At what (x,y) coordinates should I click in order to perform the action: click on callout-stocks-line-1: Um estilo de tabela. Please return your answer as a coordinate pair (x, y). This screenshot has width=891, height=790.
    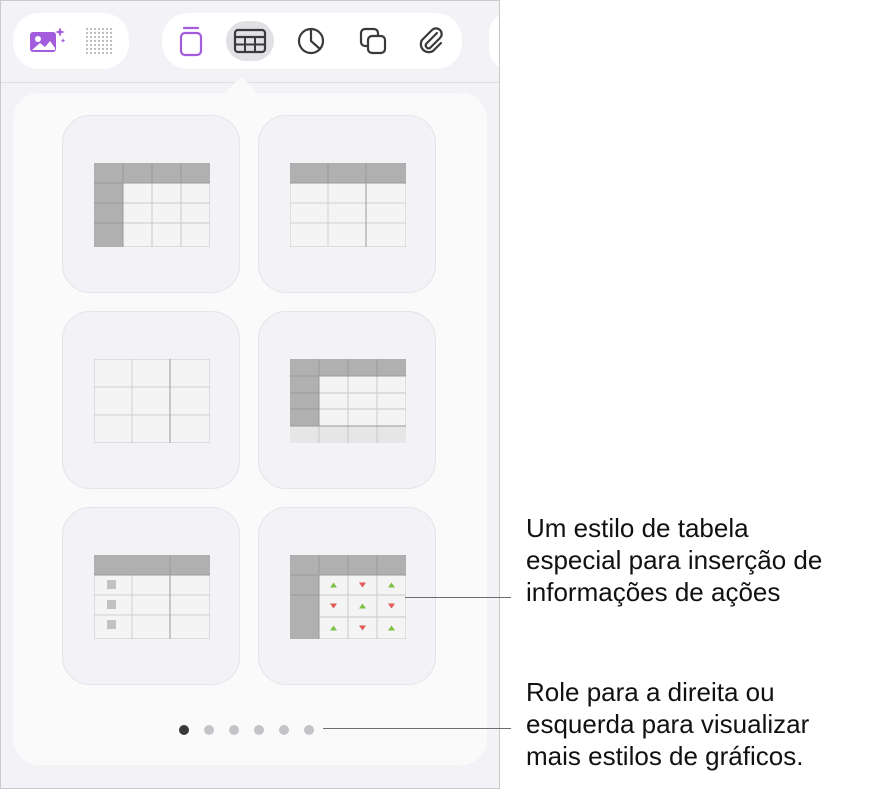
    Looking at the image, I should click on (637, 528).